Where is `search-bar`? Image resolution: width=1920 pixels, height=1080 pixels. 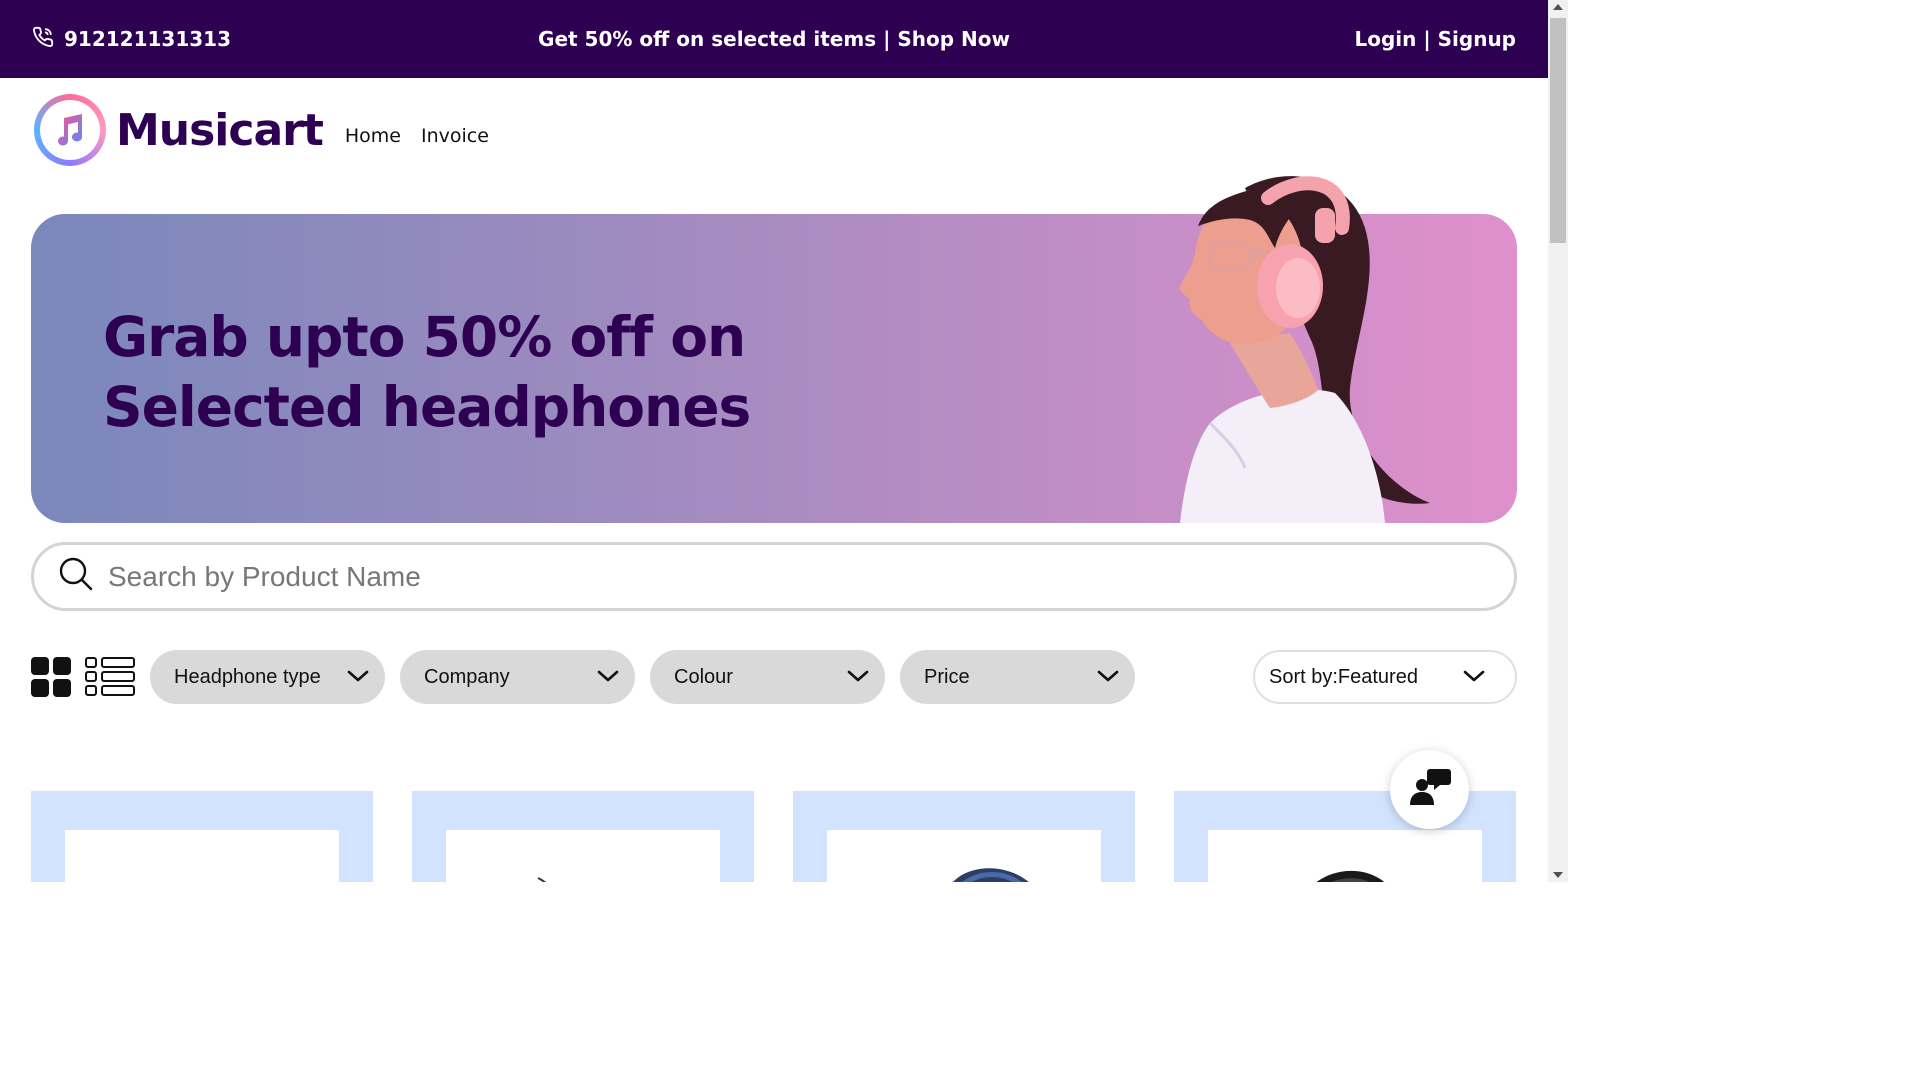 search-bar is located at coordinates (774, 576).